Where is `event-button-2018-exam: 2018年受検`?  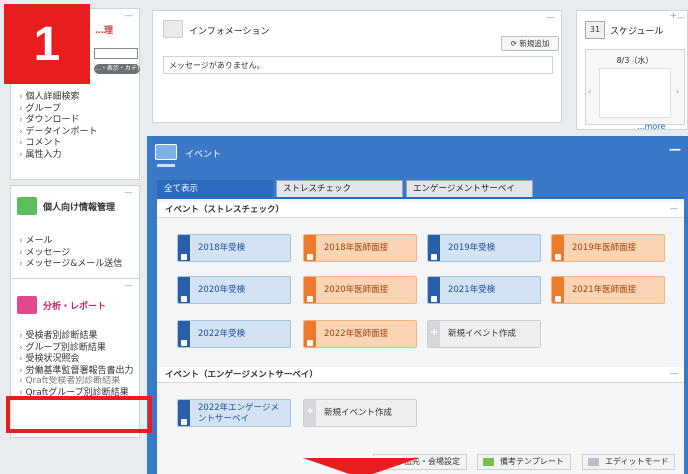
event-button-2018-exam: 2018年受検 is located at coordinates (234, 248).